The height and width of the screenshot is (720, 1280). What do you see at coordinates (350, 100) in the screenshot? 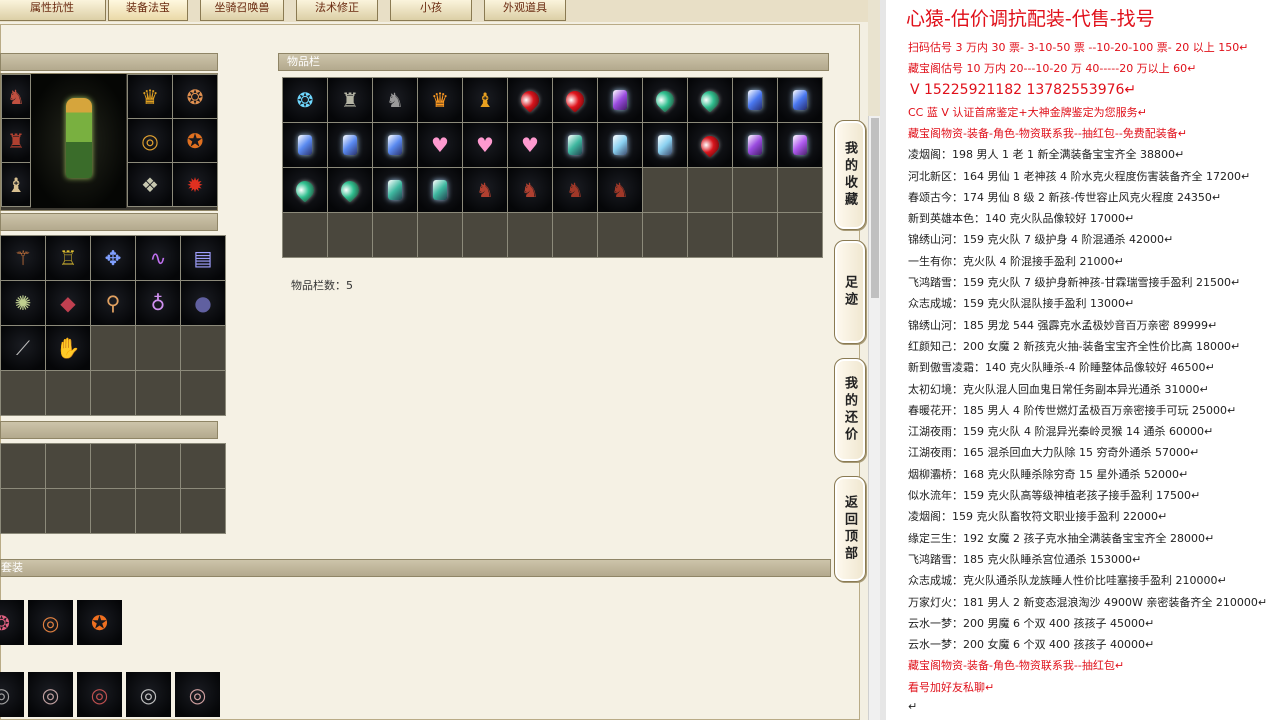
I see `inventory-slot: ♜` at bounding box center [350, 100].